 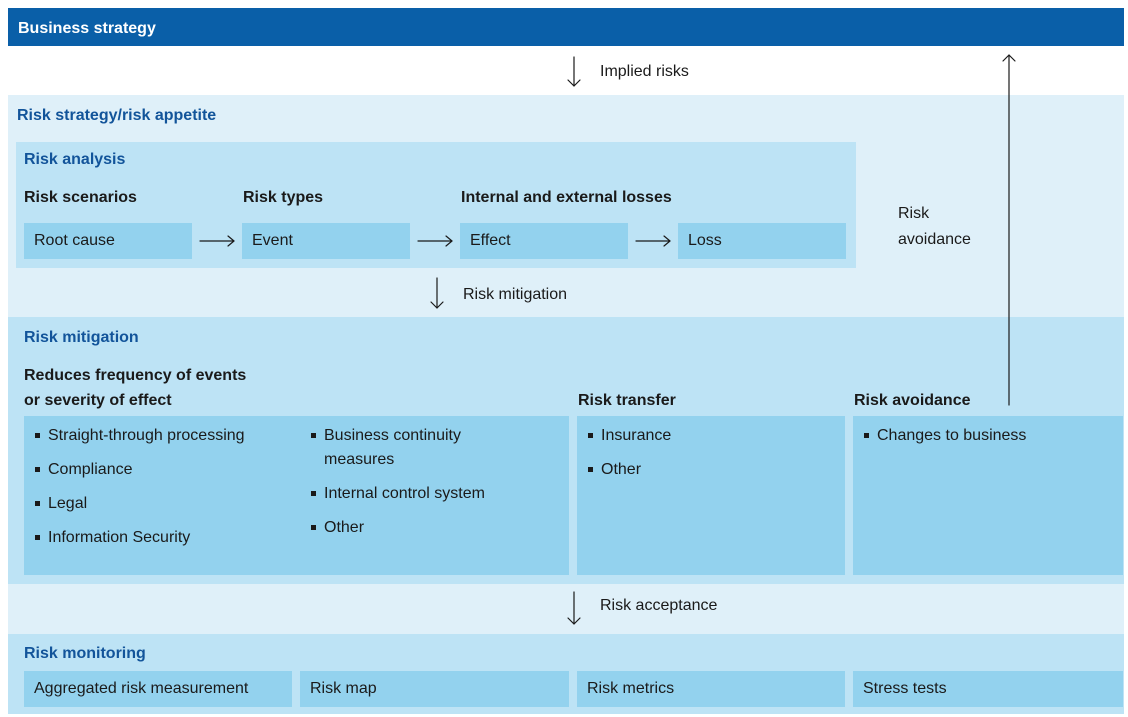 What do you see at coordinates (574, 608) in the screenshot?
I see `risk-acceptance-down-arrow` at bounding box center [574, 608].